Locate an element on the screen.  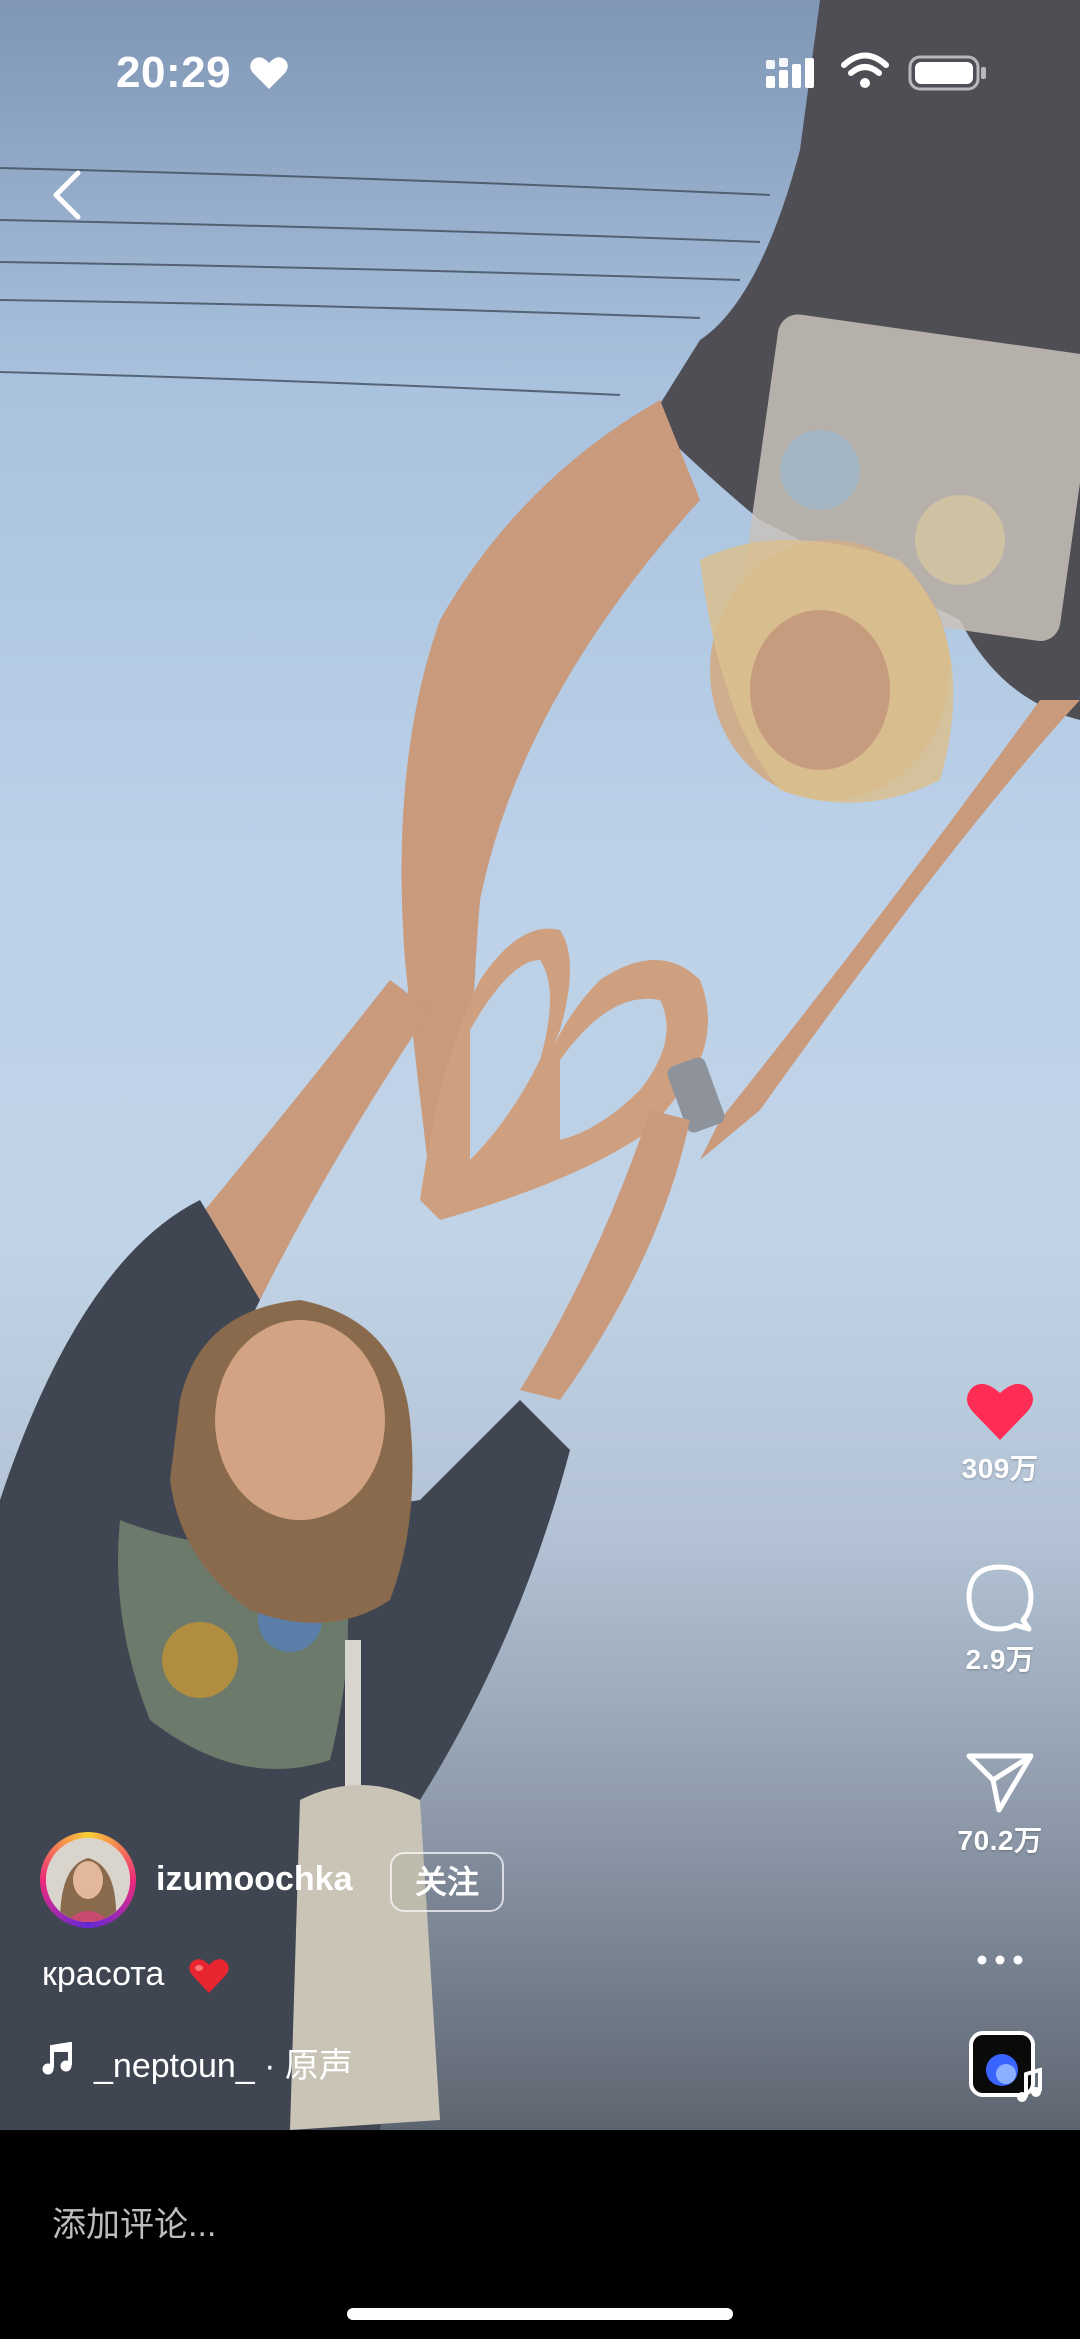
music-note-icon is located at coordinates (57, 2058).